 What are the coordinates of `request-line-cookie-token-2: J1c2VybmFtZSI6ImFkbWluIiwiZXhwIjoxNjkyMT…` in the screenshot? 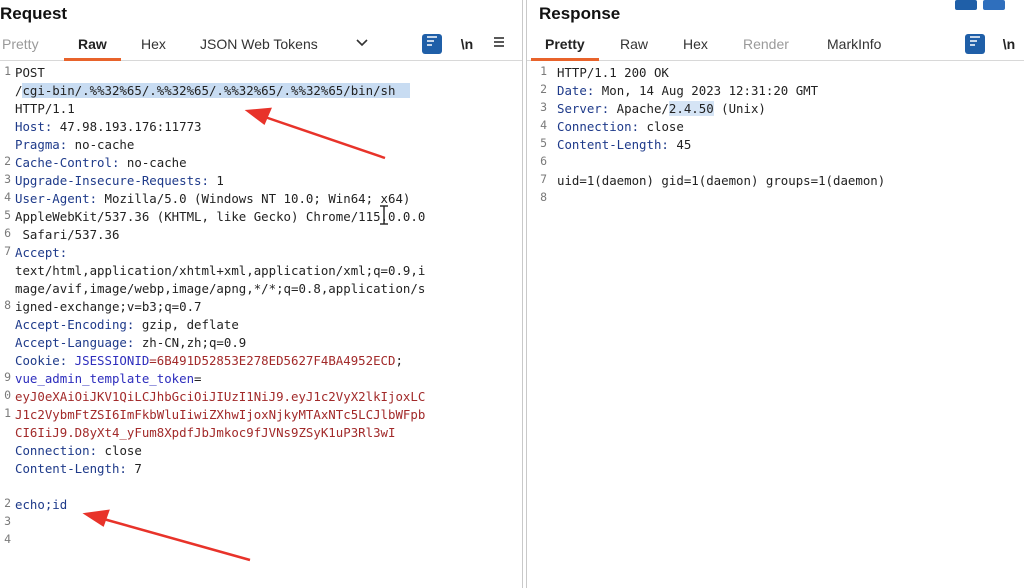 It's located at (220, 414).